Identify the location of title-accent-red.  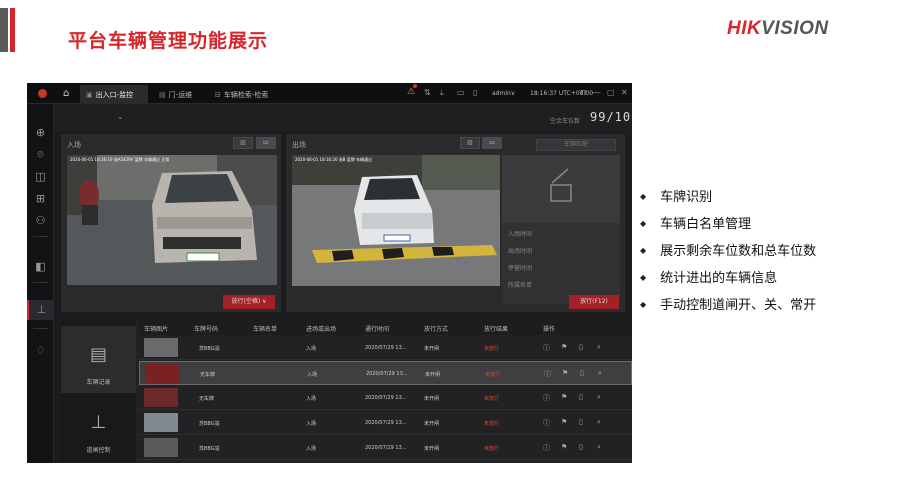
(12, 30).